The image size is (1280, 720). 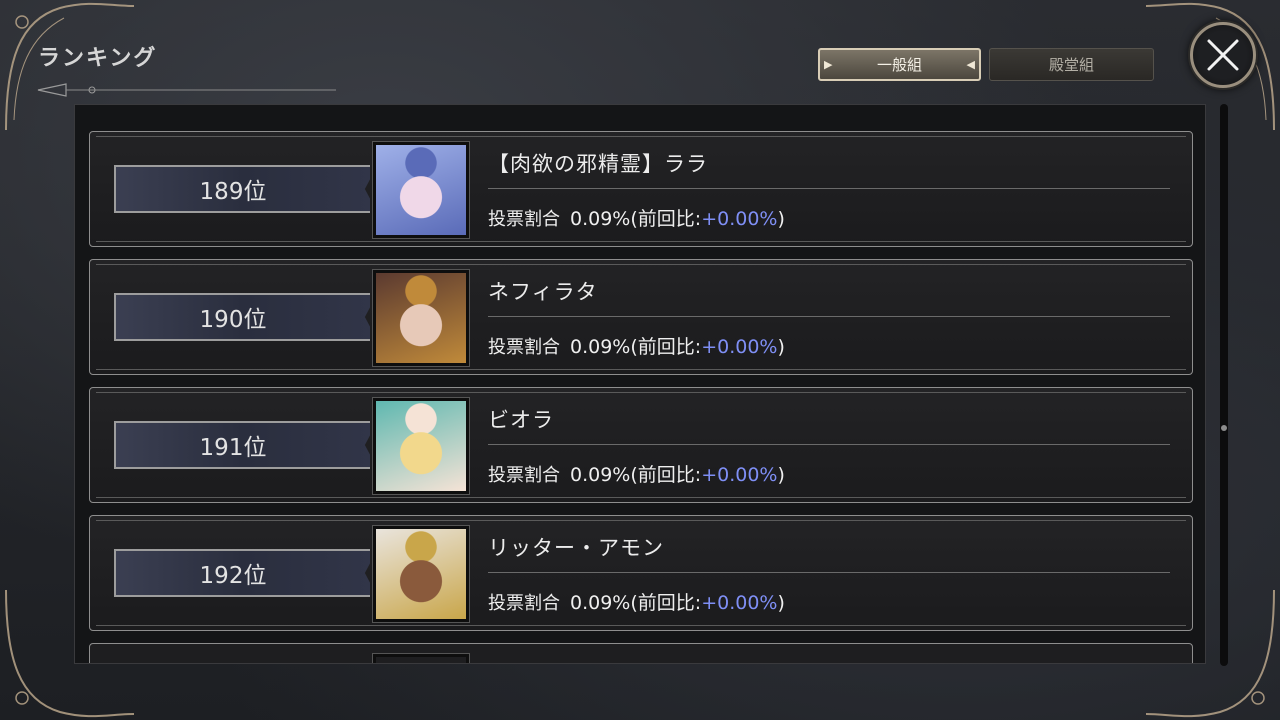 What do you see at coordinates (233, 448) in the screenshot?
I see `rank-label: 191位` at bounding box center [233, 448].